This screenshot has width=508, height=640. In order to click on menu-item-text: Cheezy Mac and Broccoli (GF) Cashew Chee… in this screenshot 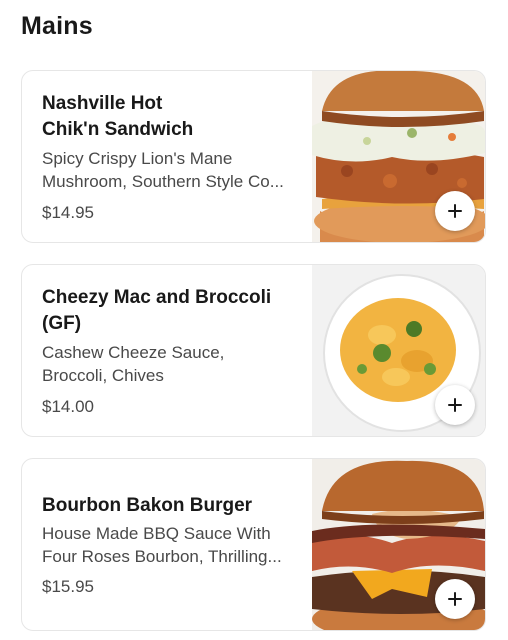, I will do `click(177, 350)`.